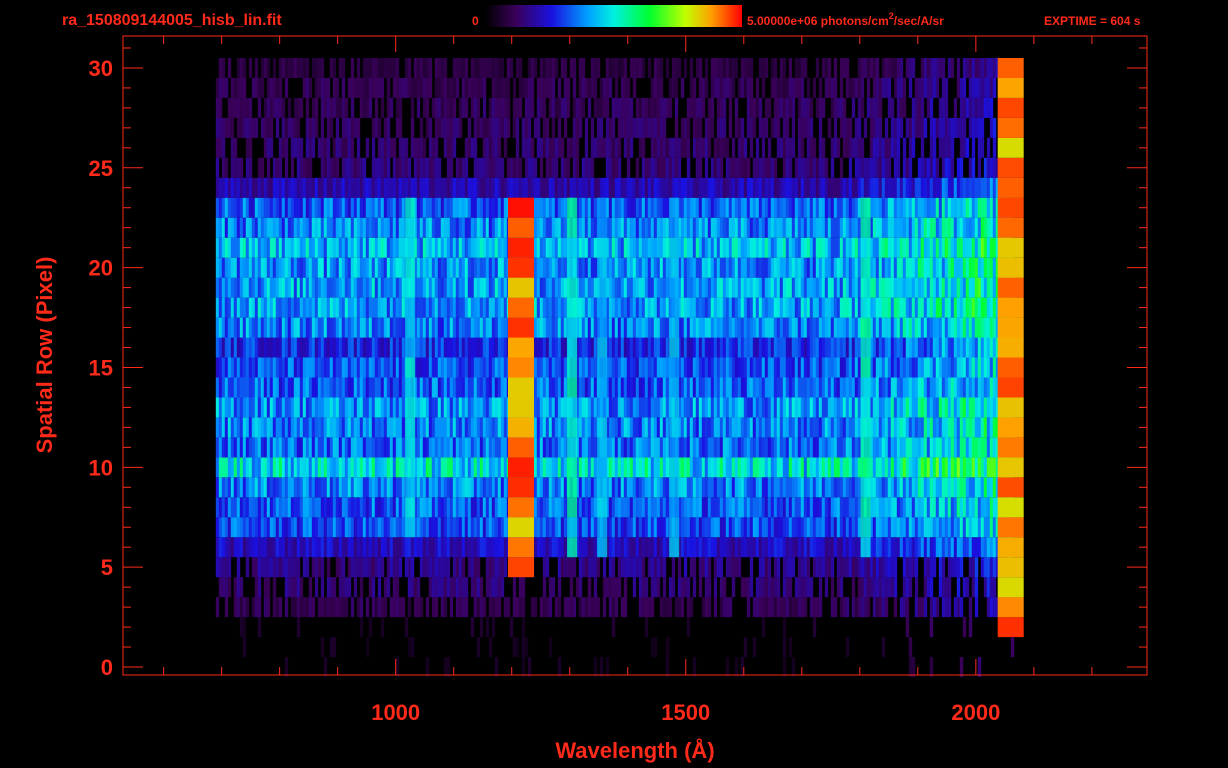 The height and width of the screenshot is (768, 1228). Describe the element at coordinates (107, 667) in the screenshot. I see `tick-label: 0` at that location.